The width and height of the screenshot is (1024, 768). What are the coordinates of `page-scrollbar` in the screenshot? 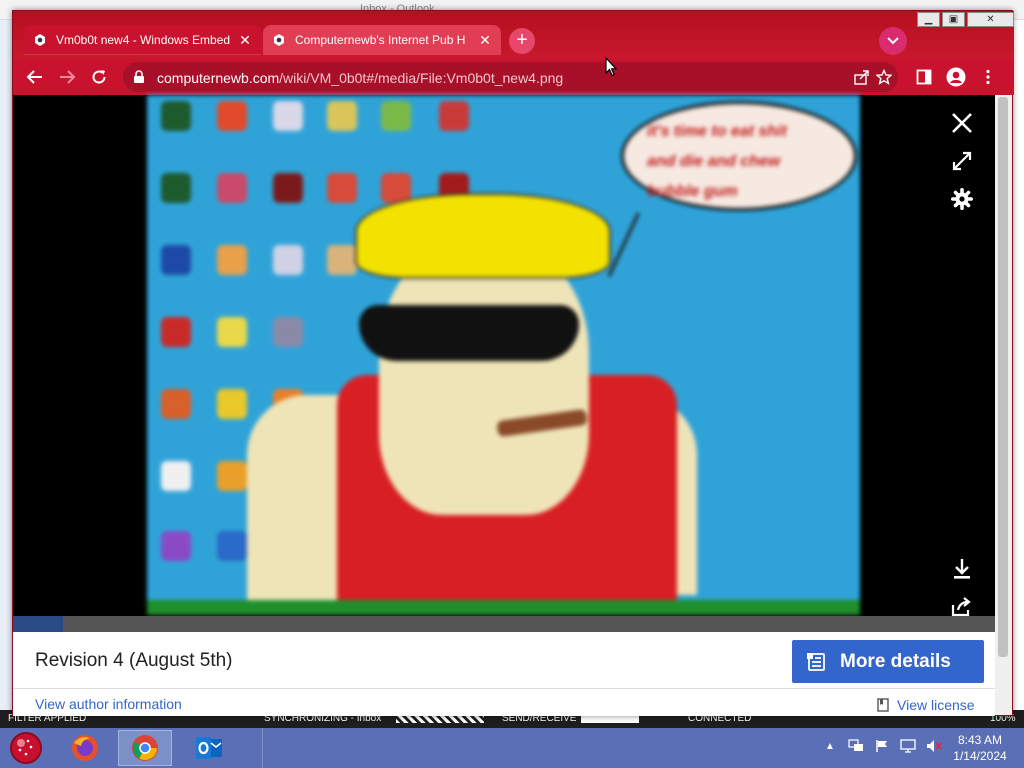 It's located at (1003, 405).